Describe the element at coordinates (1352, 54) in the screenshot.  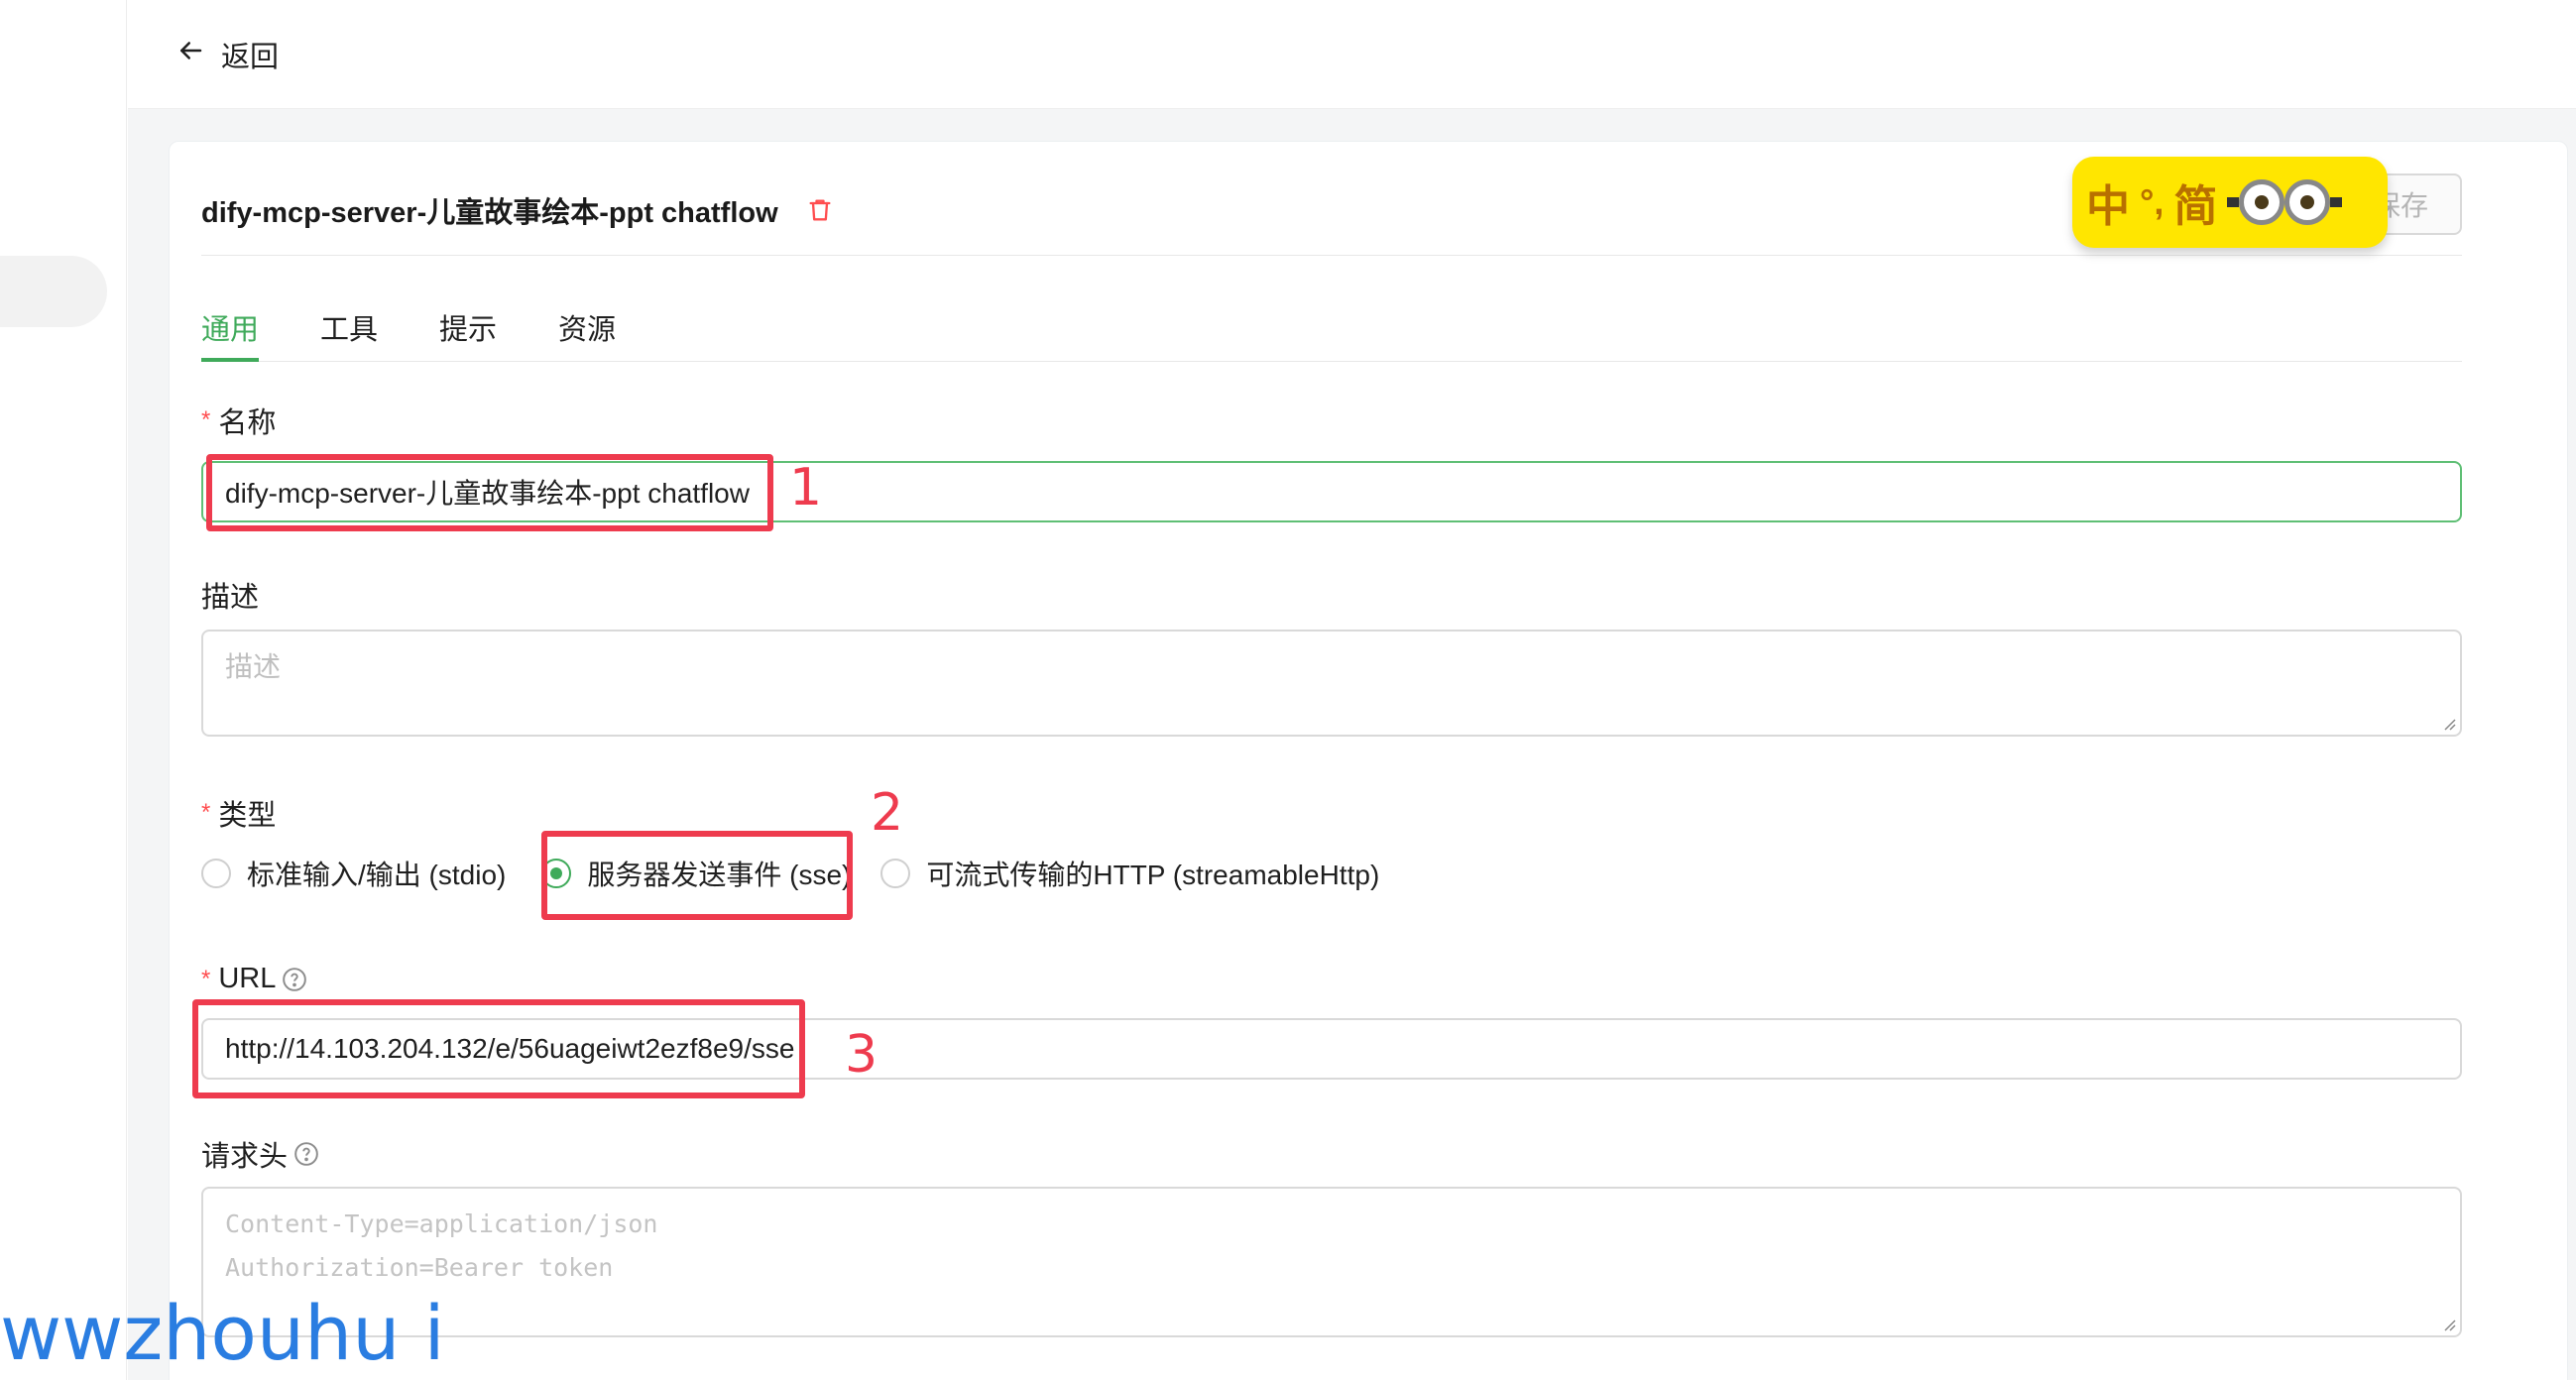
I see `top-header: 返回` at that location.